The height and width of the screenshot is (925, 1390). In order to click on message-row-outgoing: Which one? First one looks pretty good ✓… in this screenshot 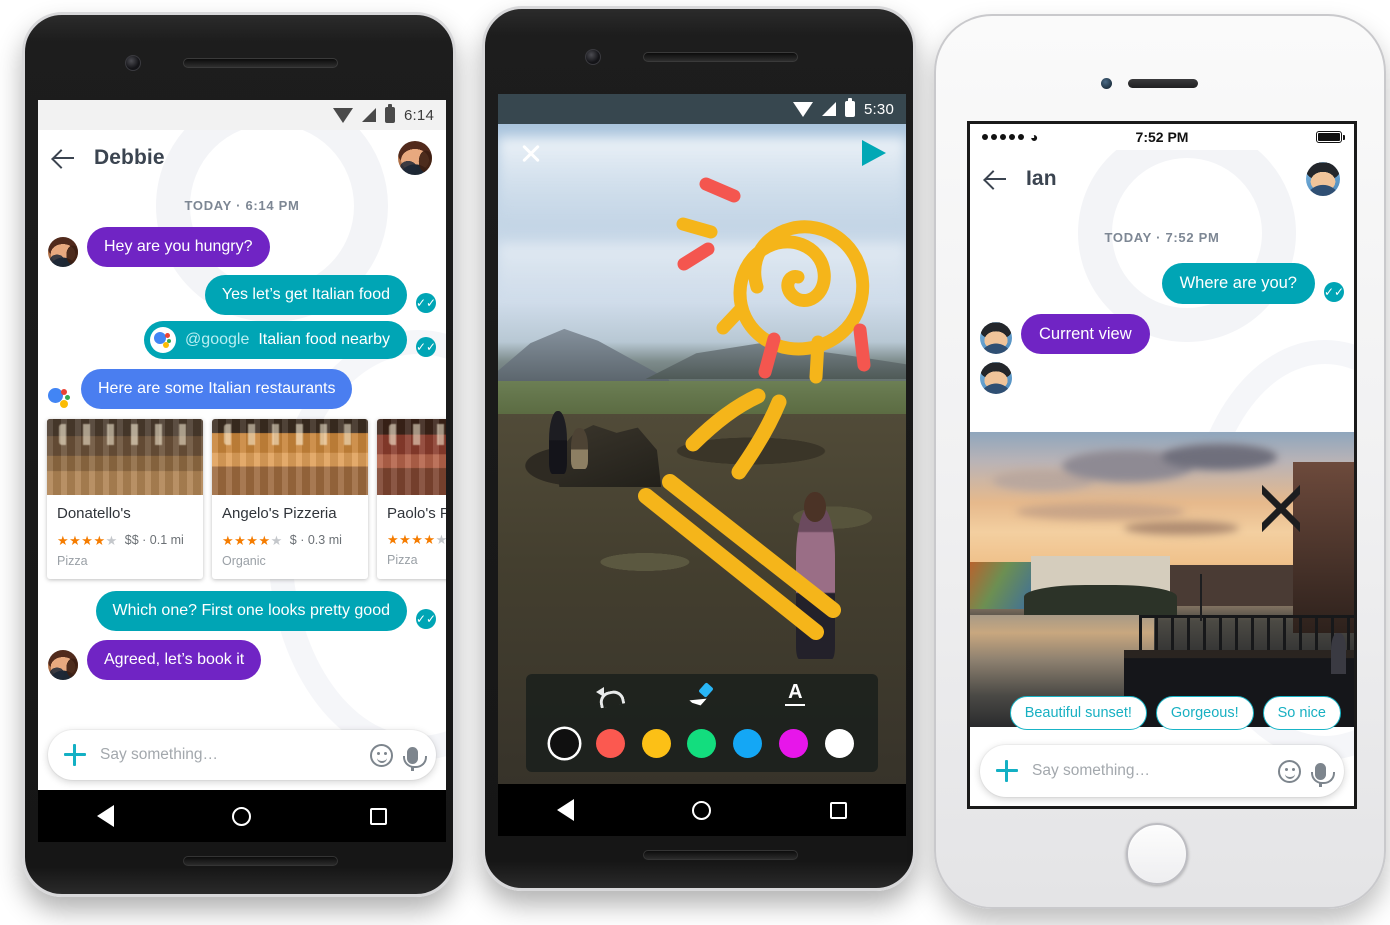, I will do `click(242, 611)`.